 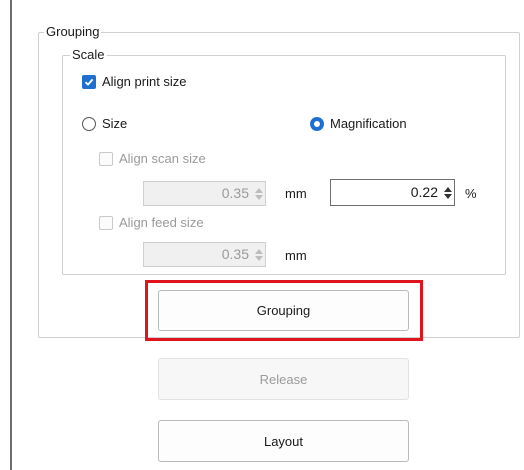 What do you see at coordinates (283, 310) in the screenshot?
I see `grouping-button: Grouping` at bounding box center [283, 310].